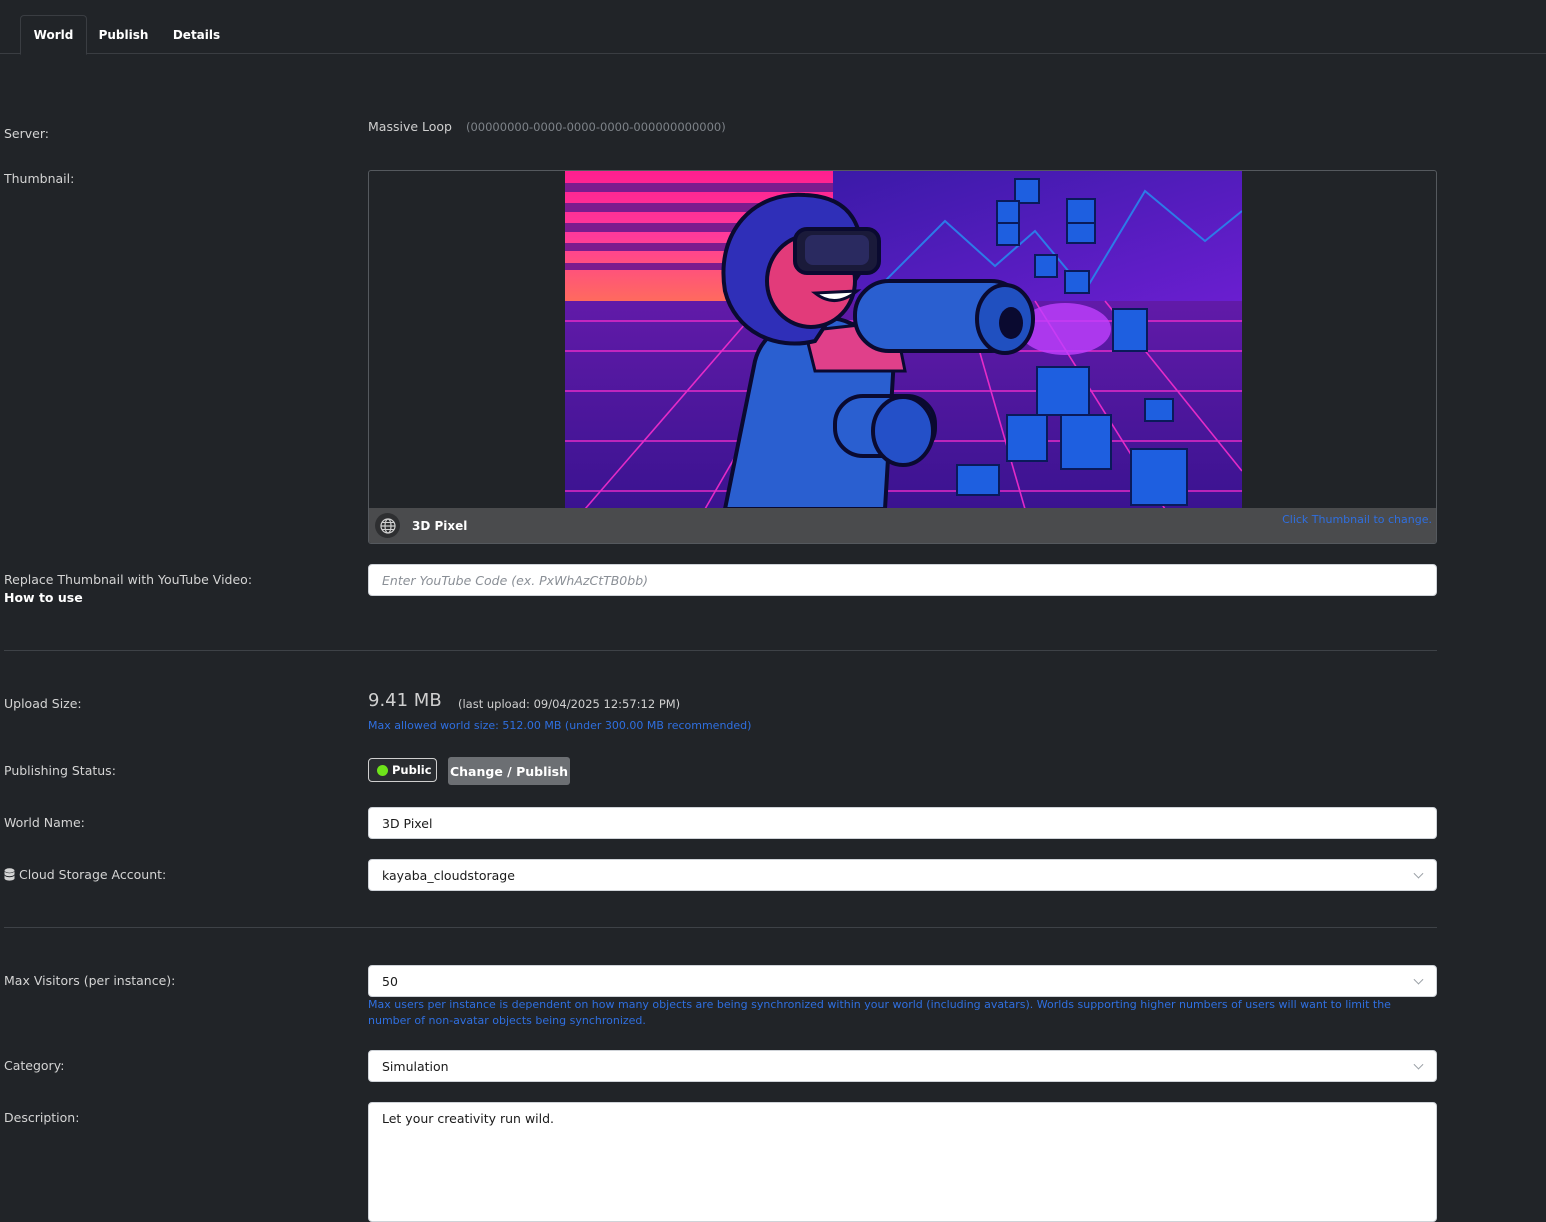  I want to click on last-upload: (last upload: 09/04/2025 12:57:12 PM), so click(569, 704).